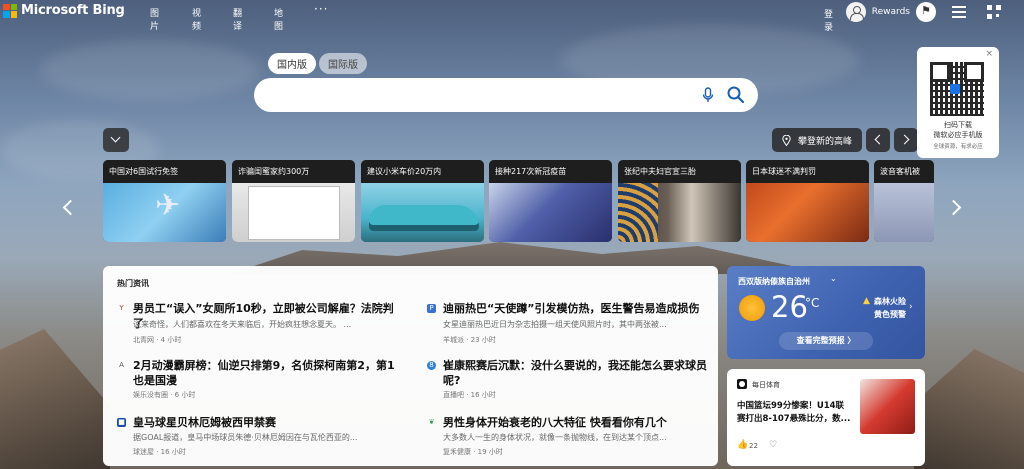 The height and width of the screenshot is (469, 1024). I want to click on trending-card-caption: 中国对6国试行免签, so click(164, 171).